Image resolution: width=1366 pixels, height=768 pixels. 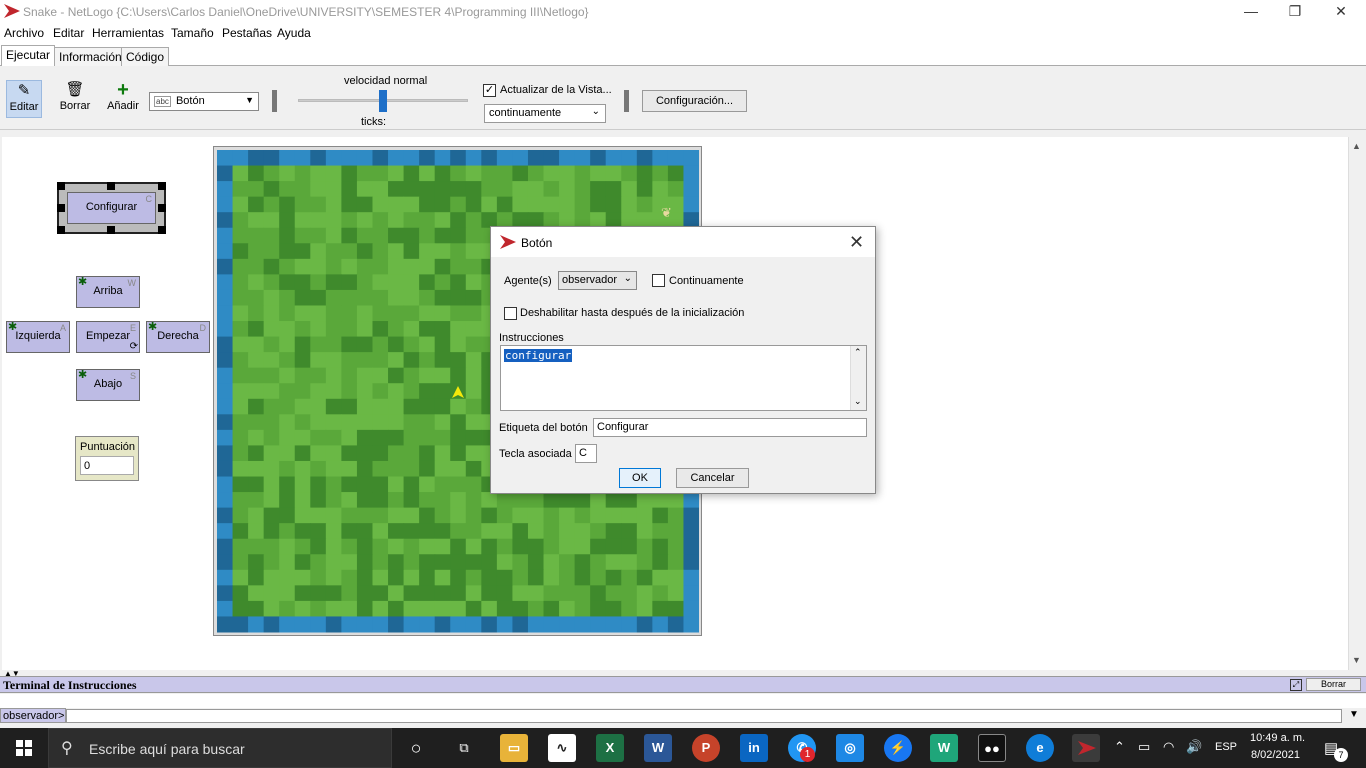 I want to click on tab-codigo: Código, so click(x=145, y=56).